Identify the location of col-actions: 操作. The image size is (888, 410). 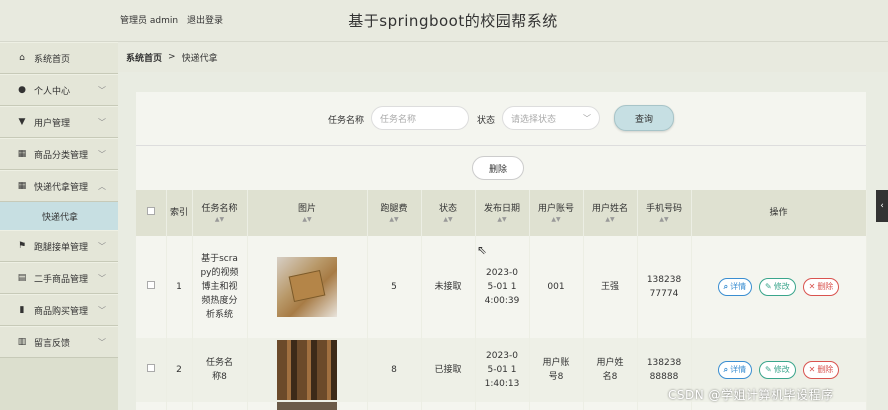
(779, 213).